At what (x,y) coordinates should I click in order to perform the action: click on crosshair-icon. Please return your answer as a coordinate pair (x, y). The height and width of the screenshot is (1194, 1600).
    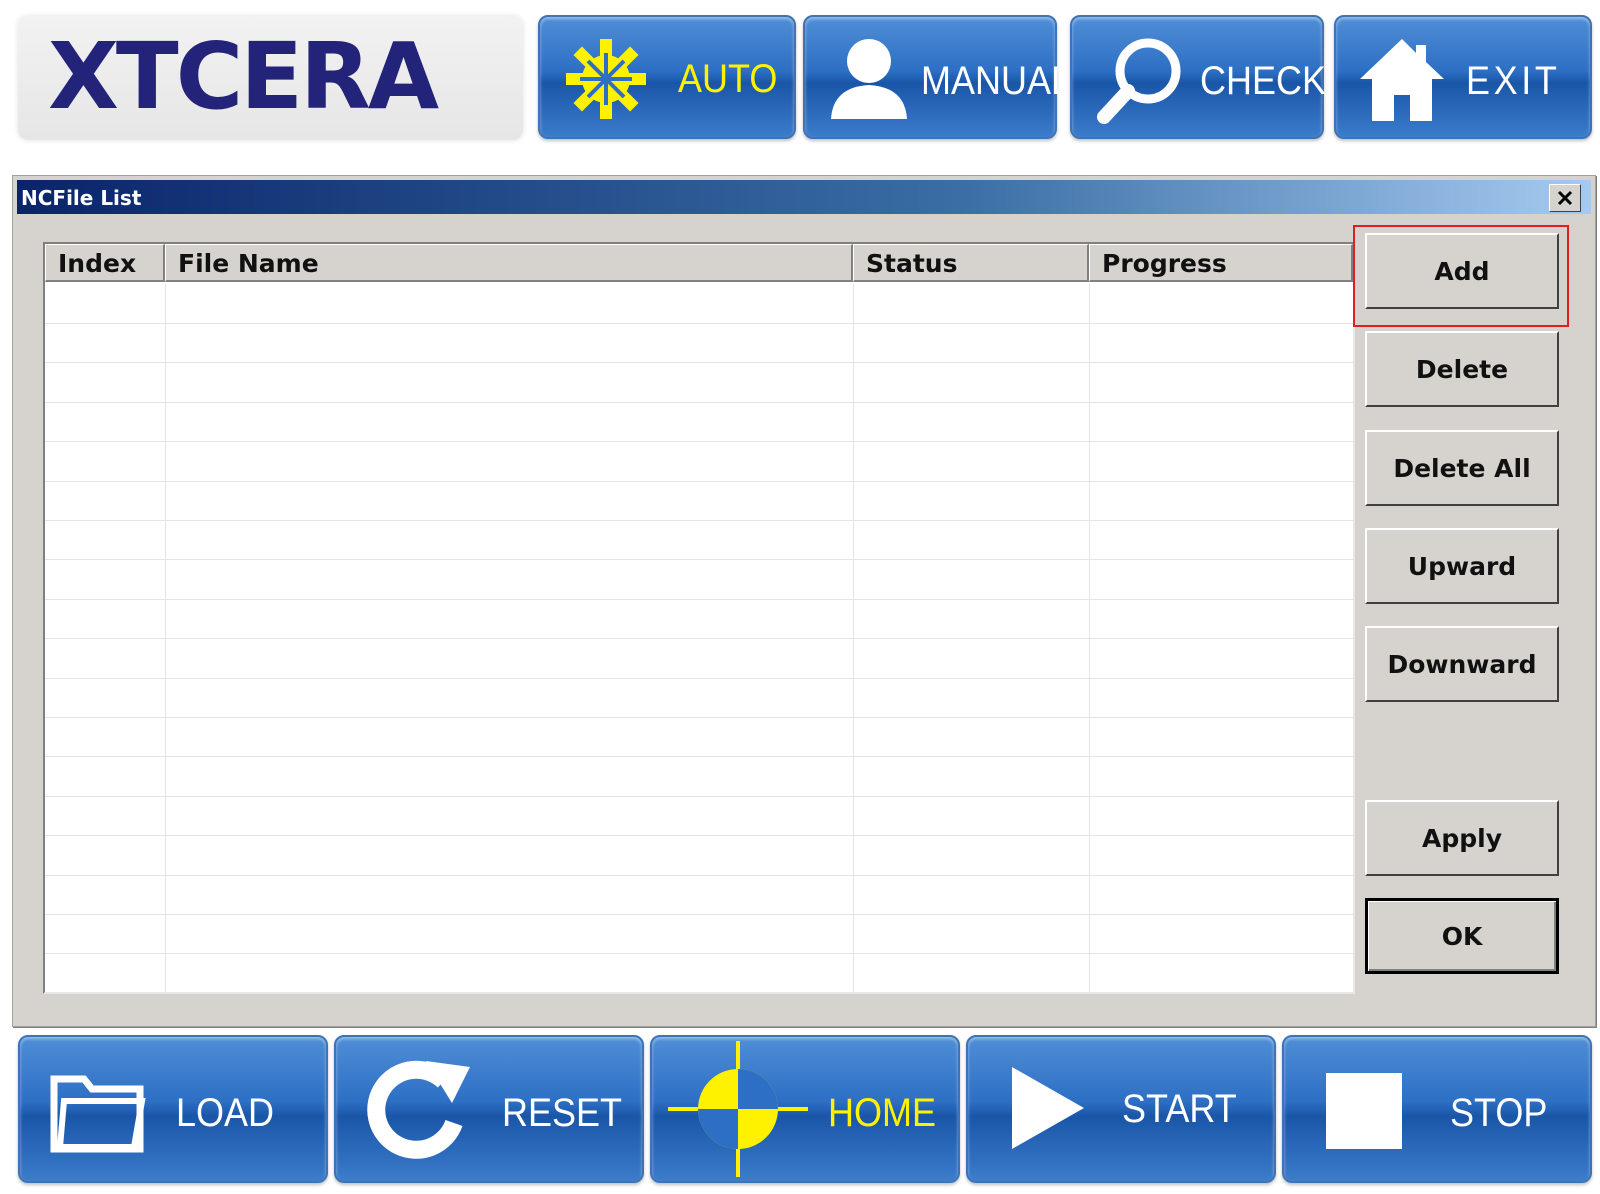
    Looking at the image, I should click on (738, 1109).